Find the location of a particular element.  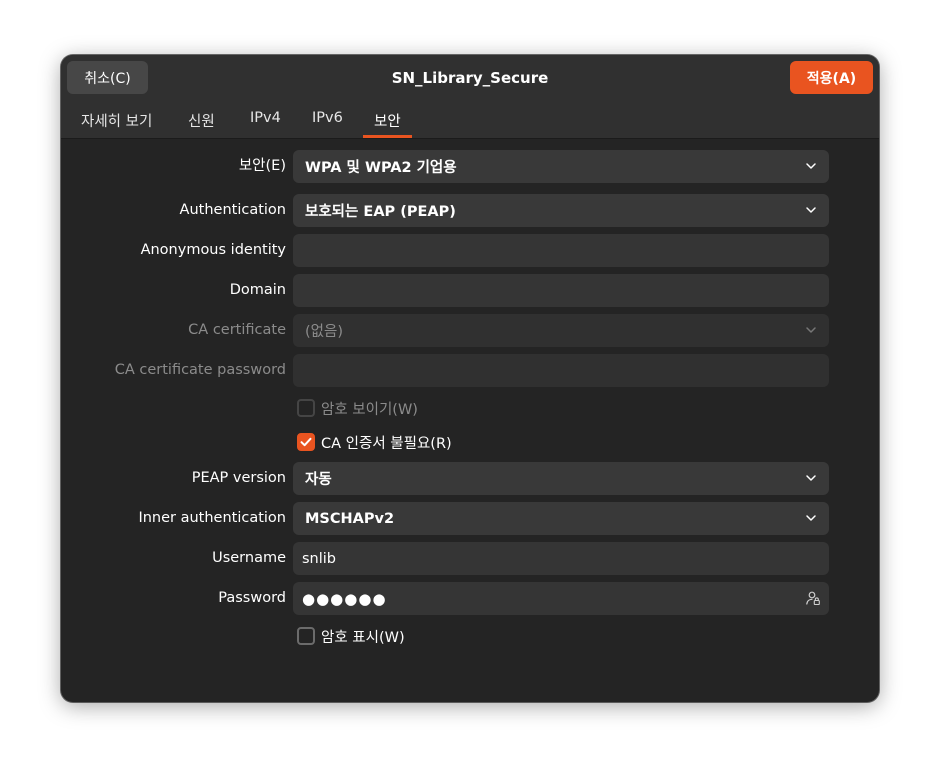

peap-version-value: 자동 is located at coordinates (318, 480).